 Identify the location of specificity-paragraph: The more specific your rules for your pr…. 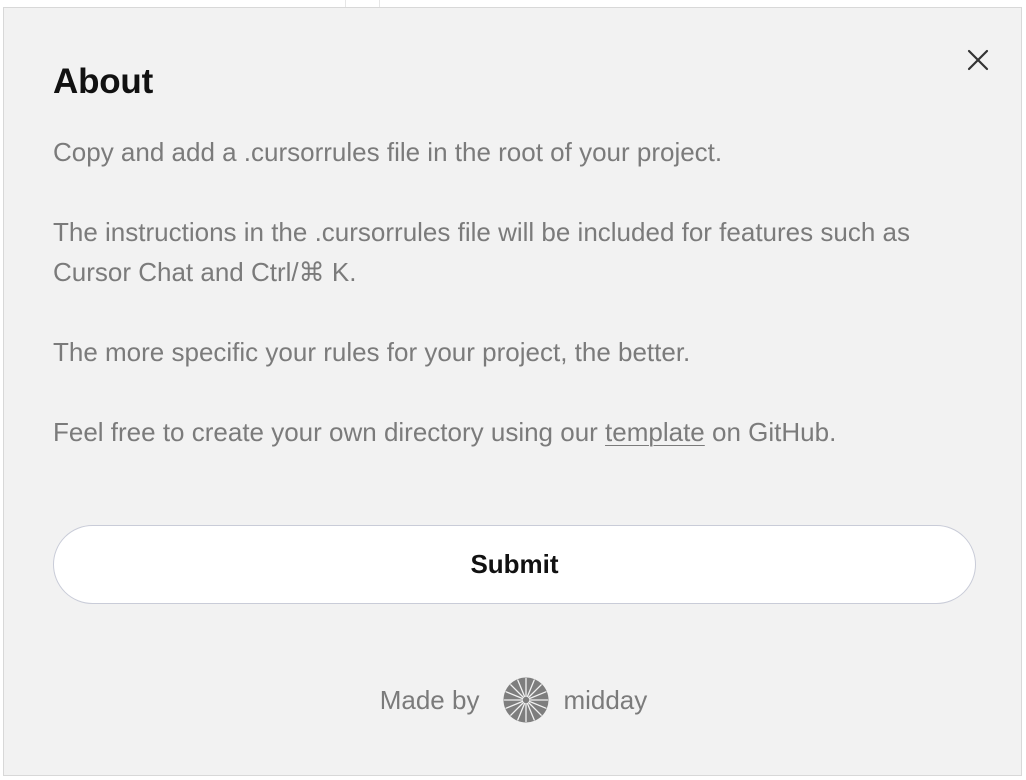
(372, 352).